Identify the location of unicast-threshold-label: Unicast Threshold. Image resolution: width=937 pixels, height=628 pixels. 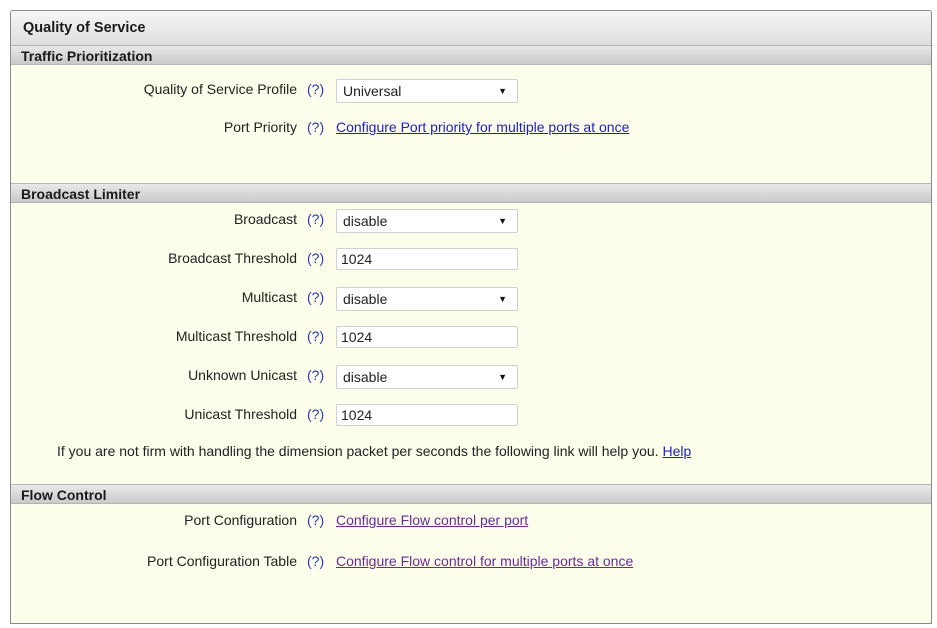
(240, 414).